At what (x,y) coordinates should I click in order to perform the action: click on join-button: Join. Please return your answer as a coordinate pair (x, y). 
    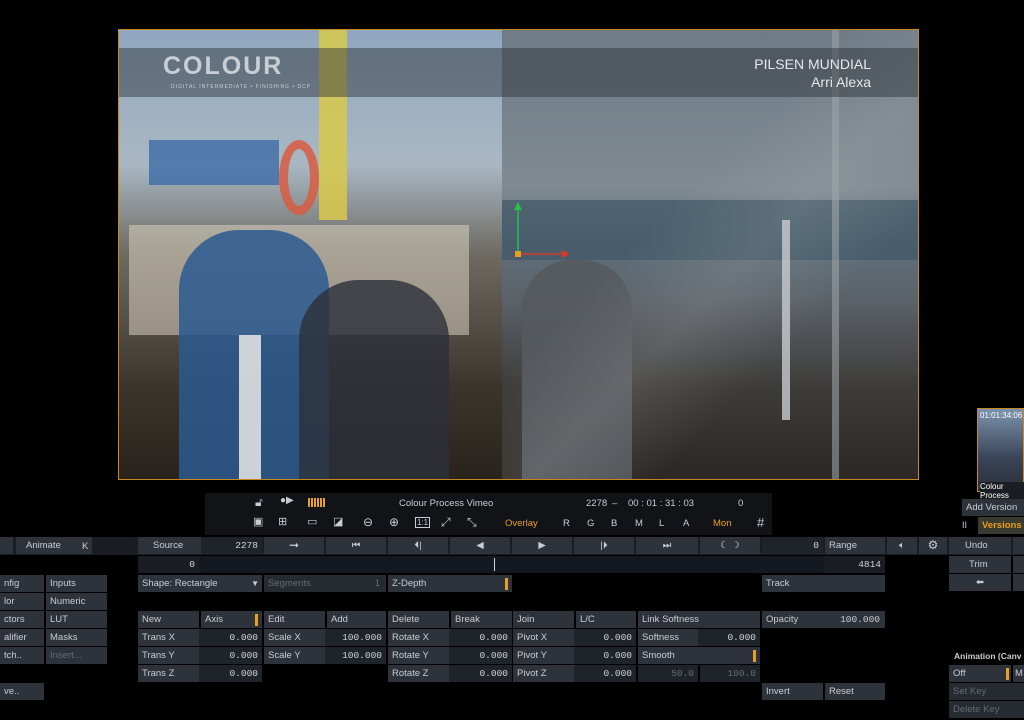
    Looking at the image, I should click on (543, 619).